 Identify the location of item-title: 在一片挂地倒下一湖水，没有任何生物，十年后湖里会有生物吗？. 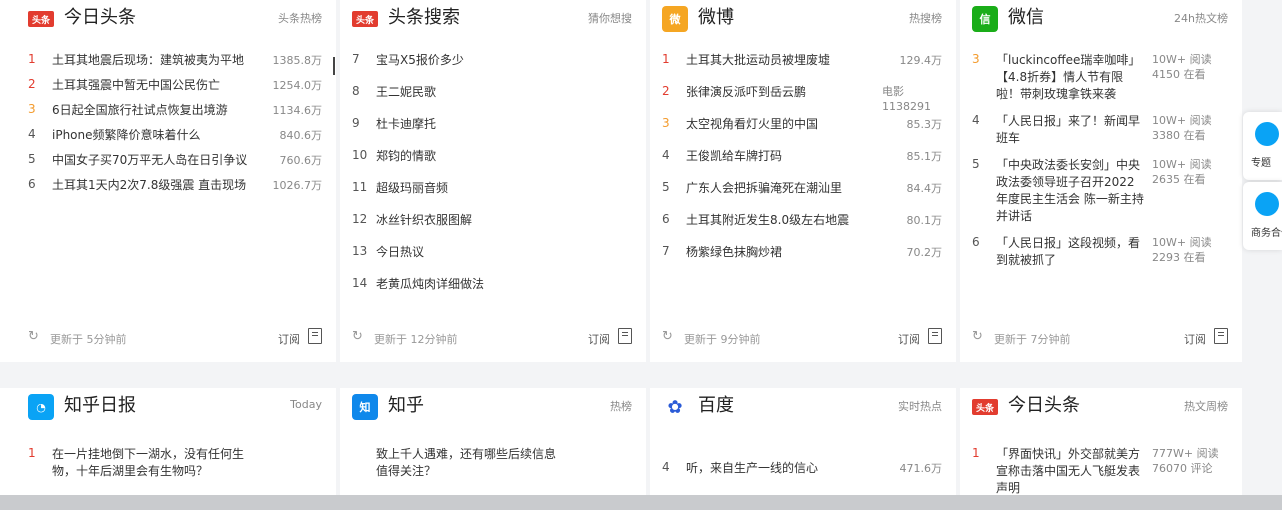
(150, 463).